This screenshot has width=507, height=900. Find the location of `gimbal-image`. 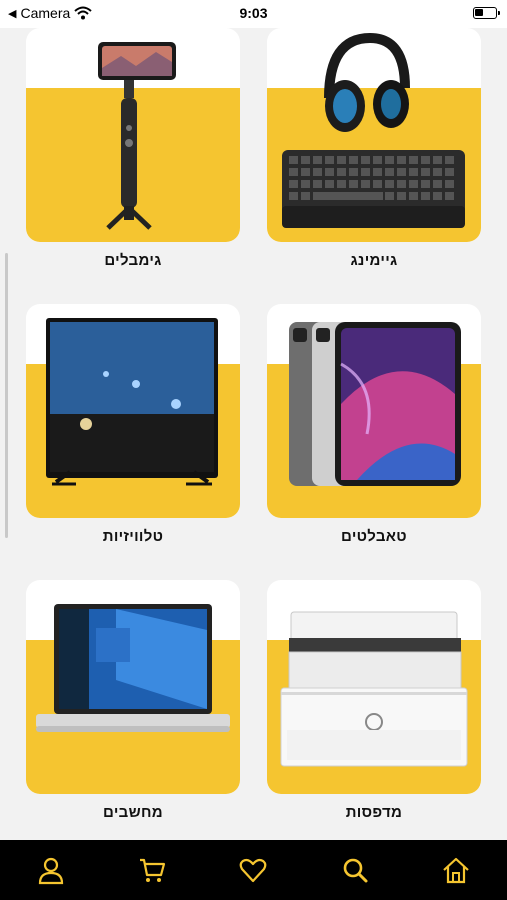

gimbal-image is located at coordinates (137, 136).